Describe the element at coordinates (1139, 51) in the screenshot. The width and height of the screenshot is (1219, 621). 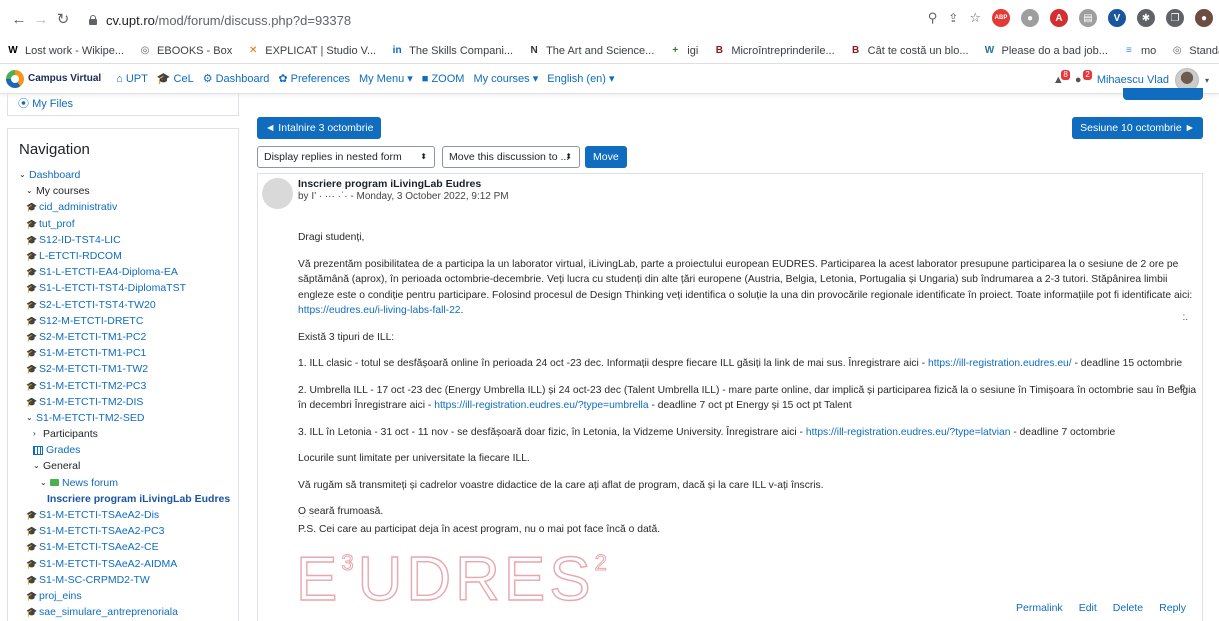
I see `bookmark-mo: ≡ mo` at that location.